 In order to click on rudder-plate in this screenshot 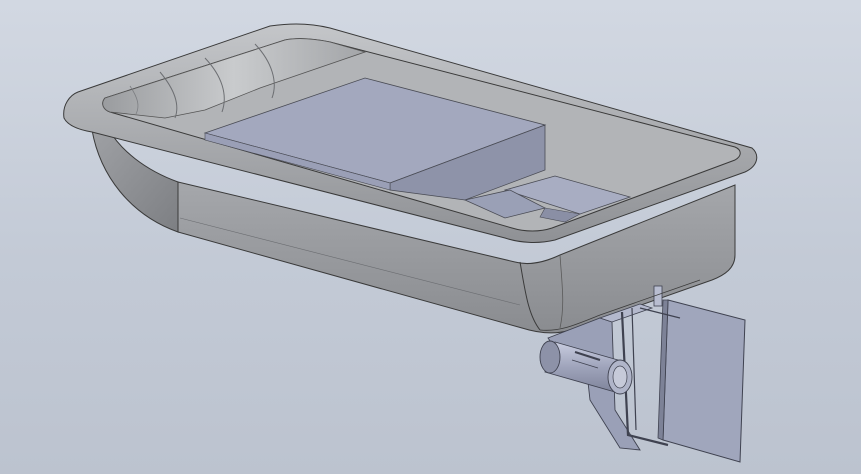, I will do `click(701, 381)`.